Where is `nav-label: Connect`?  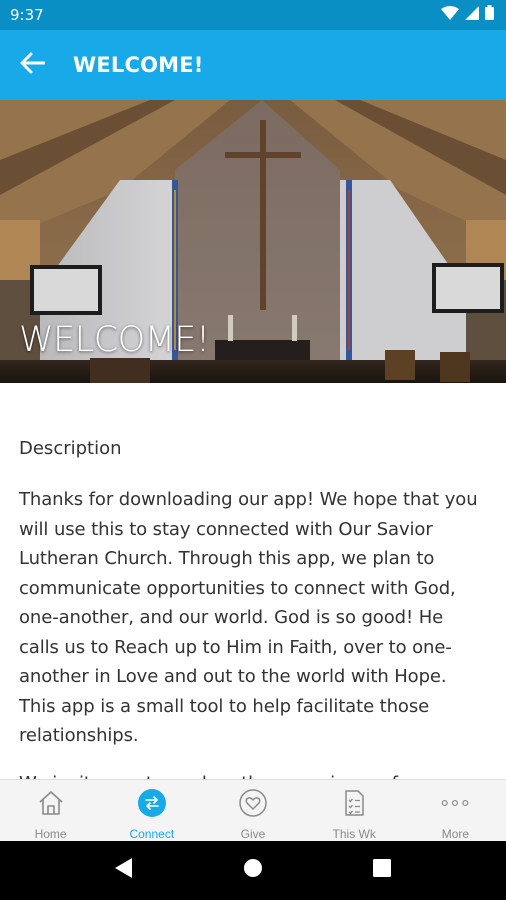
nav-label: Connect is located at coordinates (152, 834).